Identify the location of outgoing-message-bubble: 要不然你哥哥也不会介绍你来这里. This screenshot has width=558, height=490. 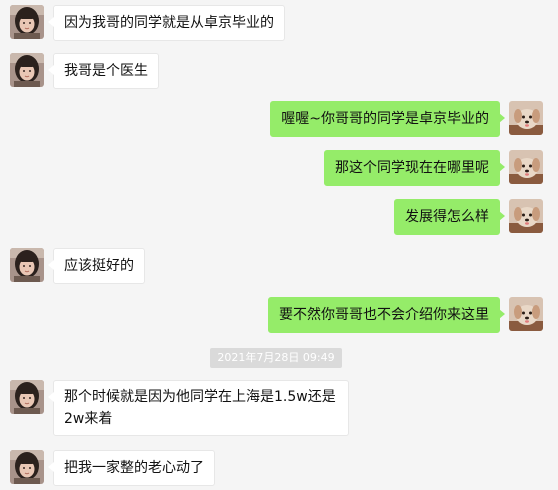
(386, 315).